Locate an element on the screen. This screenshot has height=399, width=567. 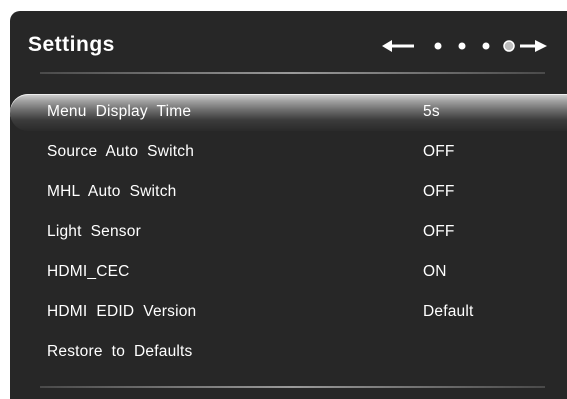
menu-item-light-sensor: Light Sensor OFF is located at coordinates (288, 232).